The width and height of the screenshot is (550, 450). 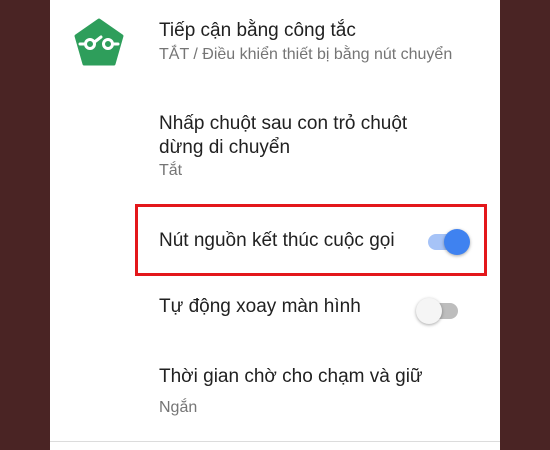 I want to click on autoclick-title-line2: dừng di chuyển, so click(x=225, y=147).